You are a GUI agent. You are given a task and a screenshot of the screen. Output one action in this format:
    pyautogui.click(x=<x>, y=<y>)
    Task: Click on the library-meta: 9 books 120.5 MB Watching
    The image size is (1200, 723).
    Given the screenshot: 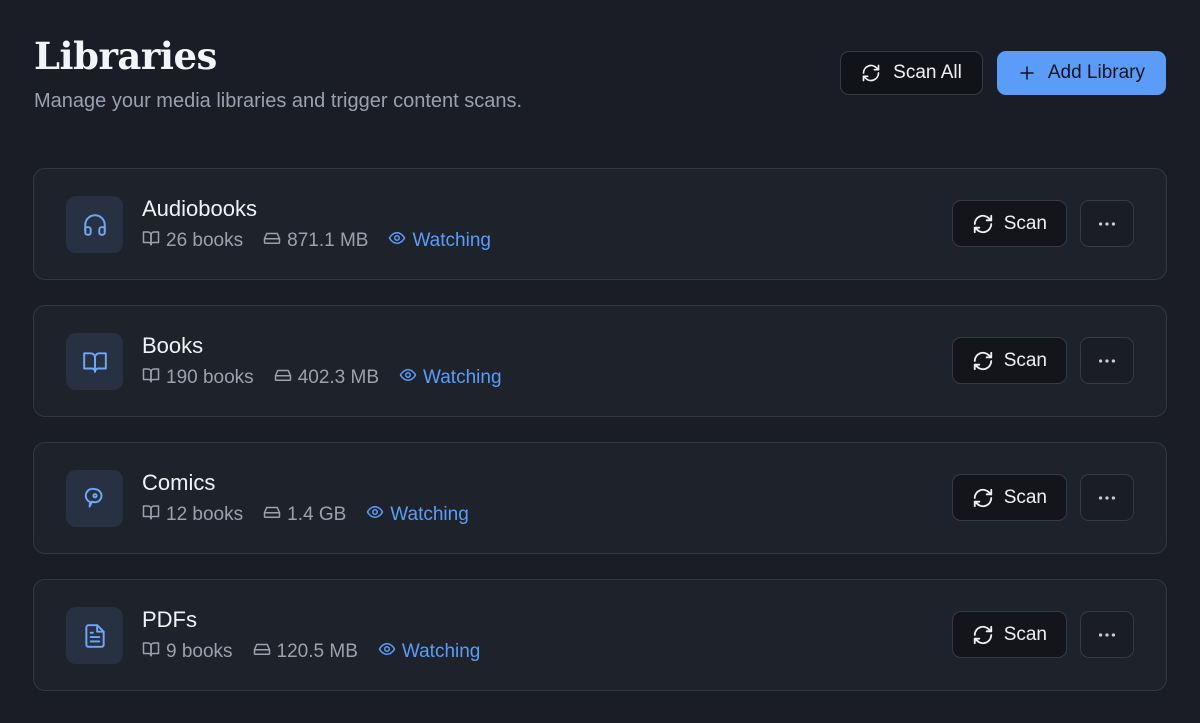 What is the action you would take?
    pyautogui.click(x=311, y=652)
    